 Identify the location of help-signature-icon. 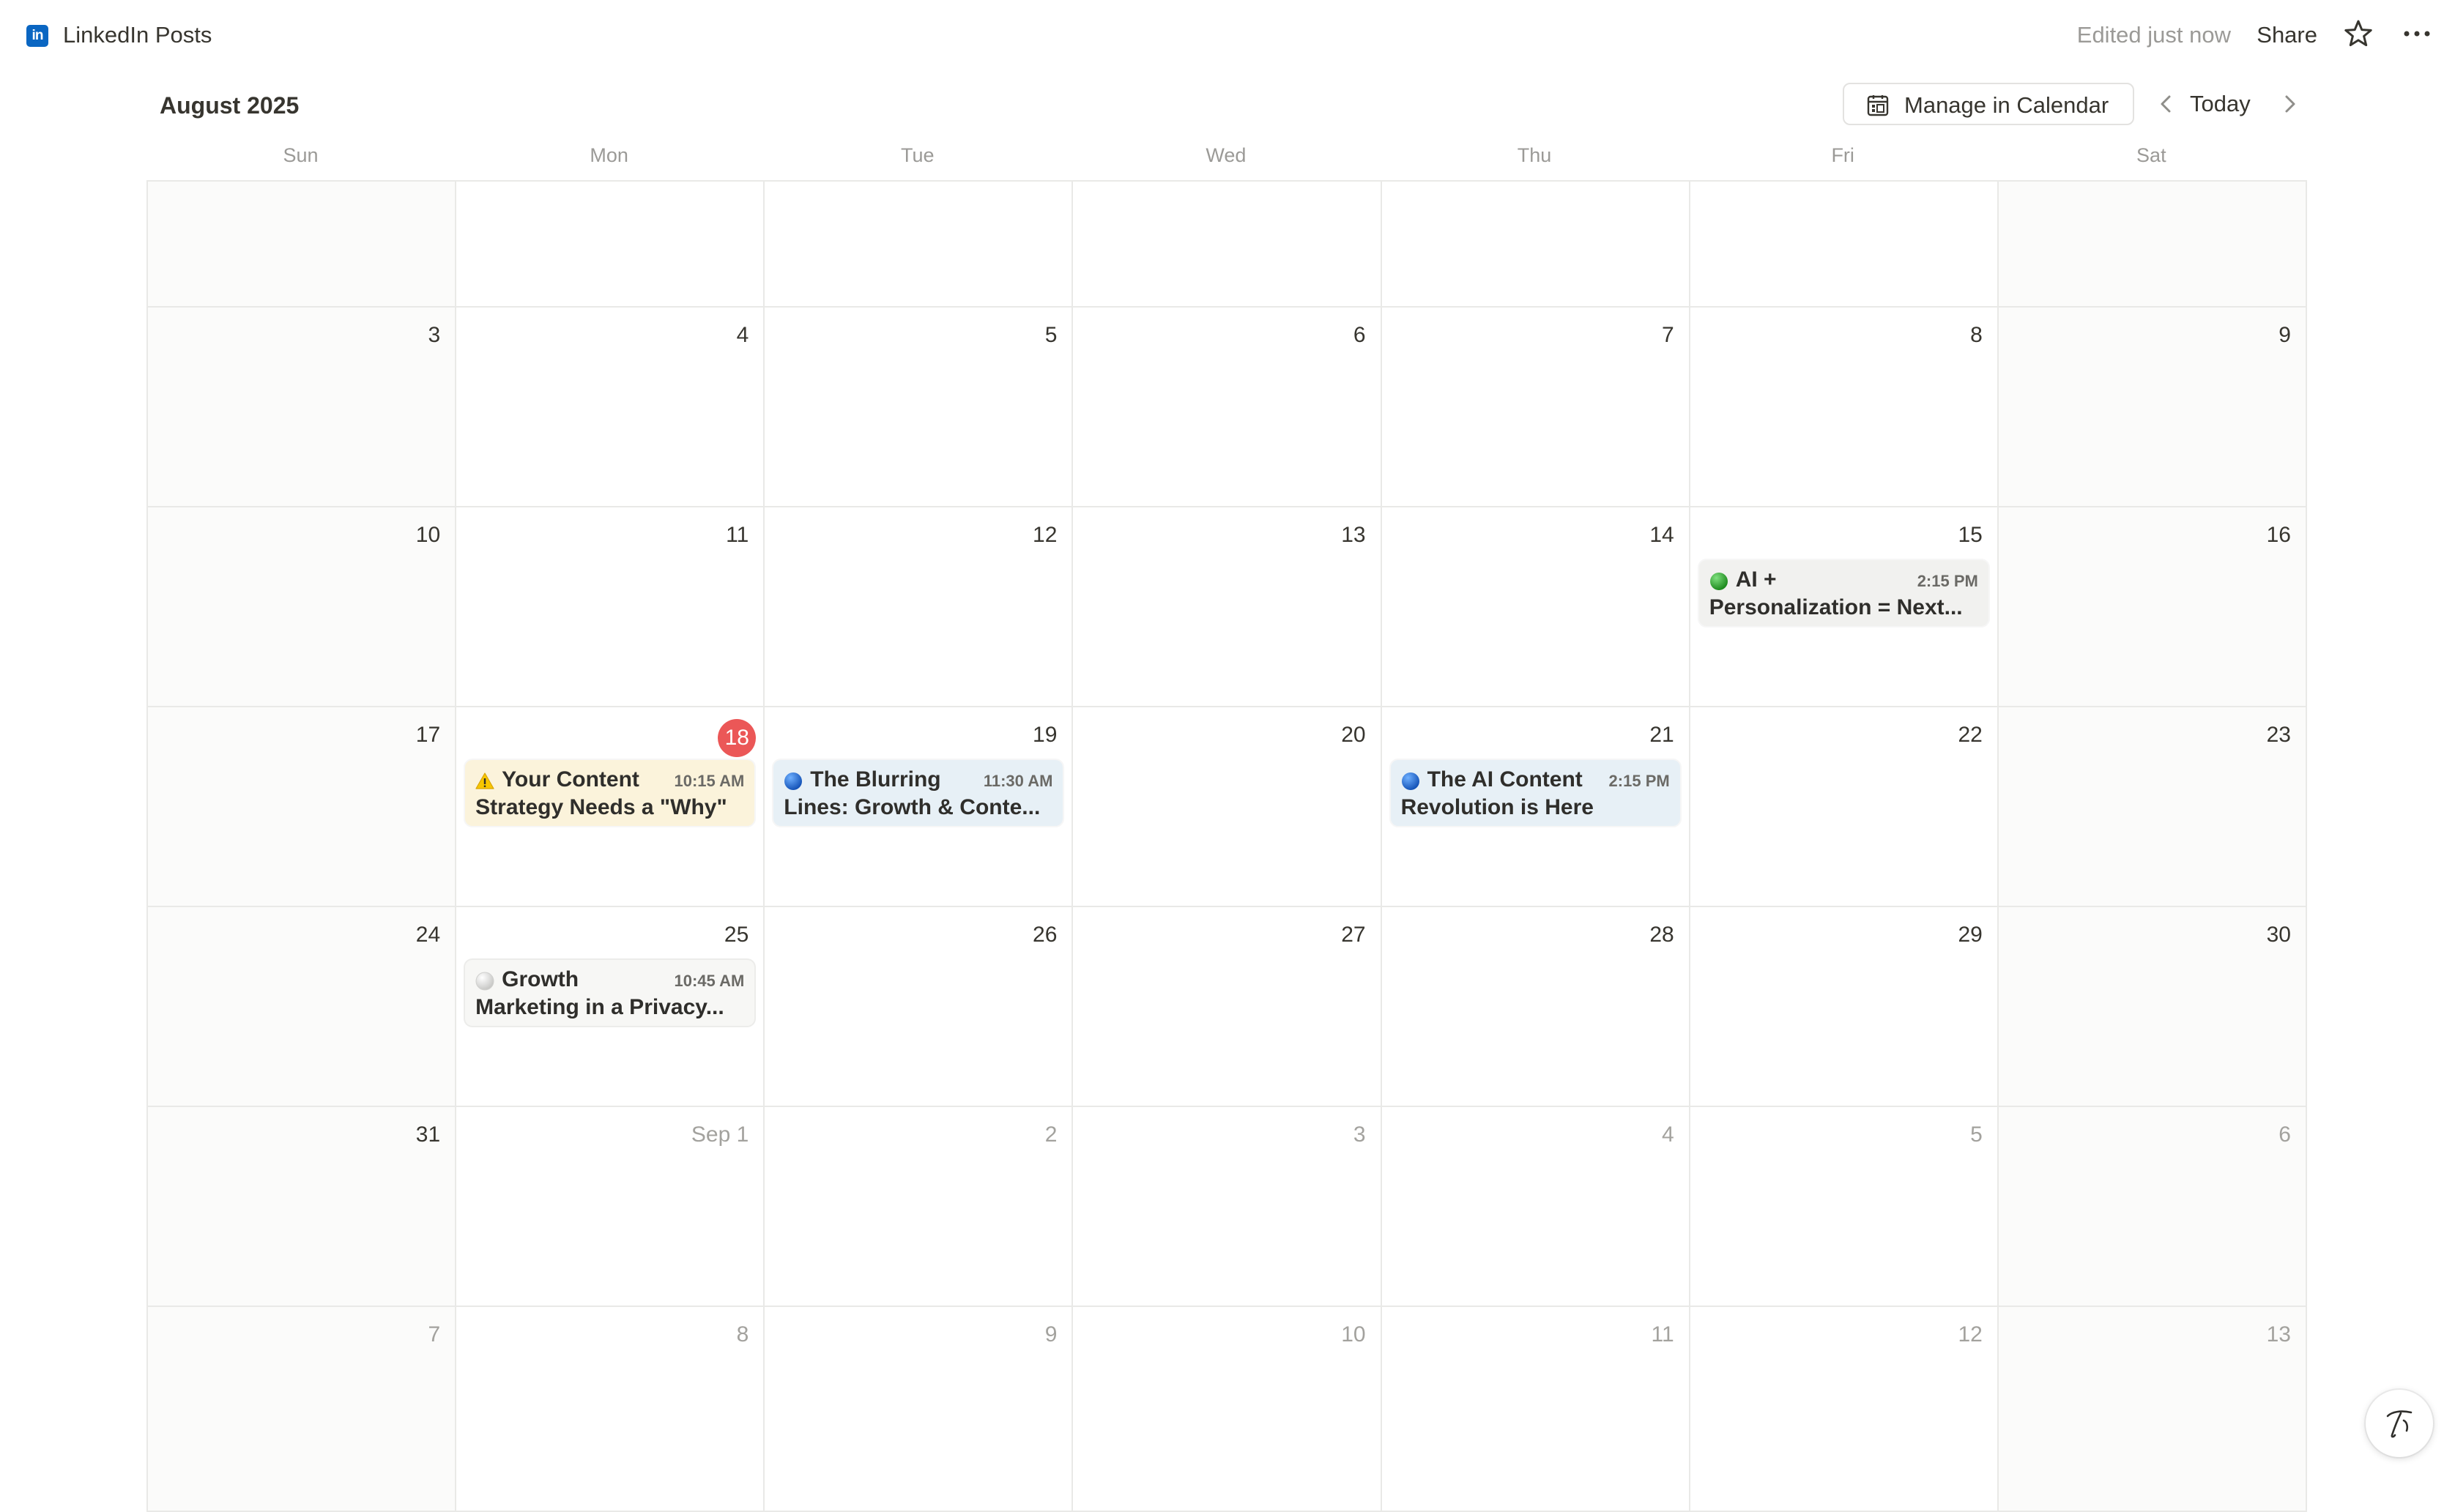
(2399, 1424).